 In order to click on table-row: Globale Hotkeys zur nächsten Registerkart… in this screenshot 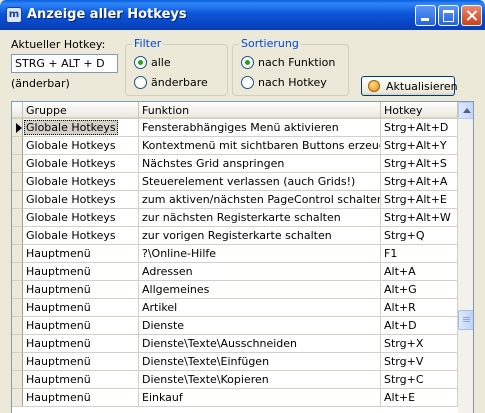, I will do `click(235, 218)`.